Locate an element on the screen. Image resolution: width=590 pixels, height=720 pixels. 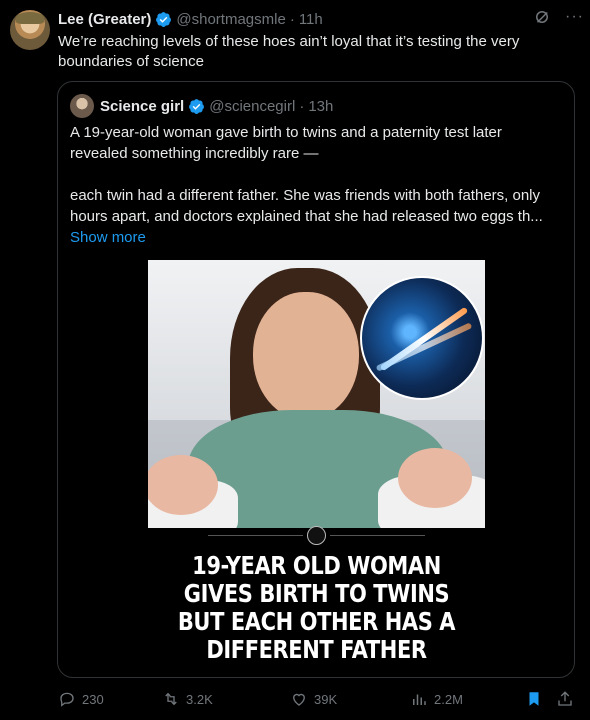
grok-icon is located at coordinates (542, 17).